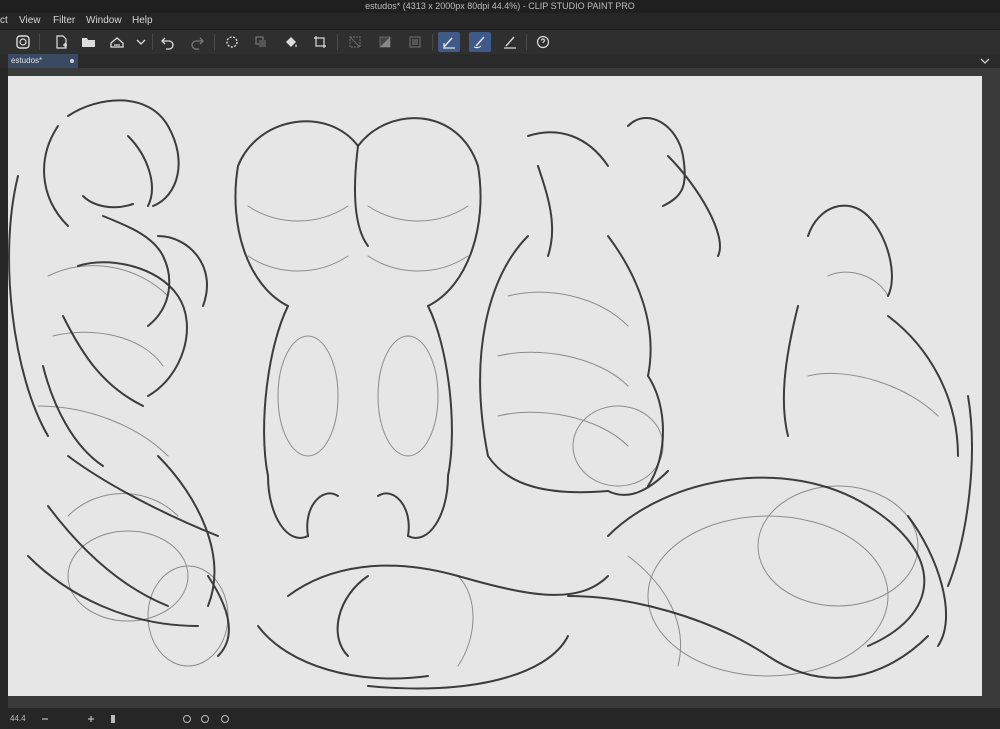 The width and height of the screenshot is (1000, 729). I want to click on clear-icon, so click(232, 42).